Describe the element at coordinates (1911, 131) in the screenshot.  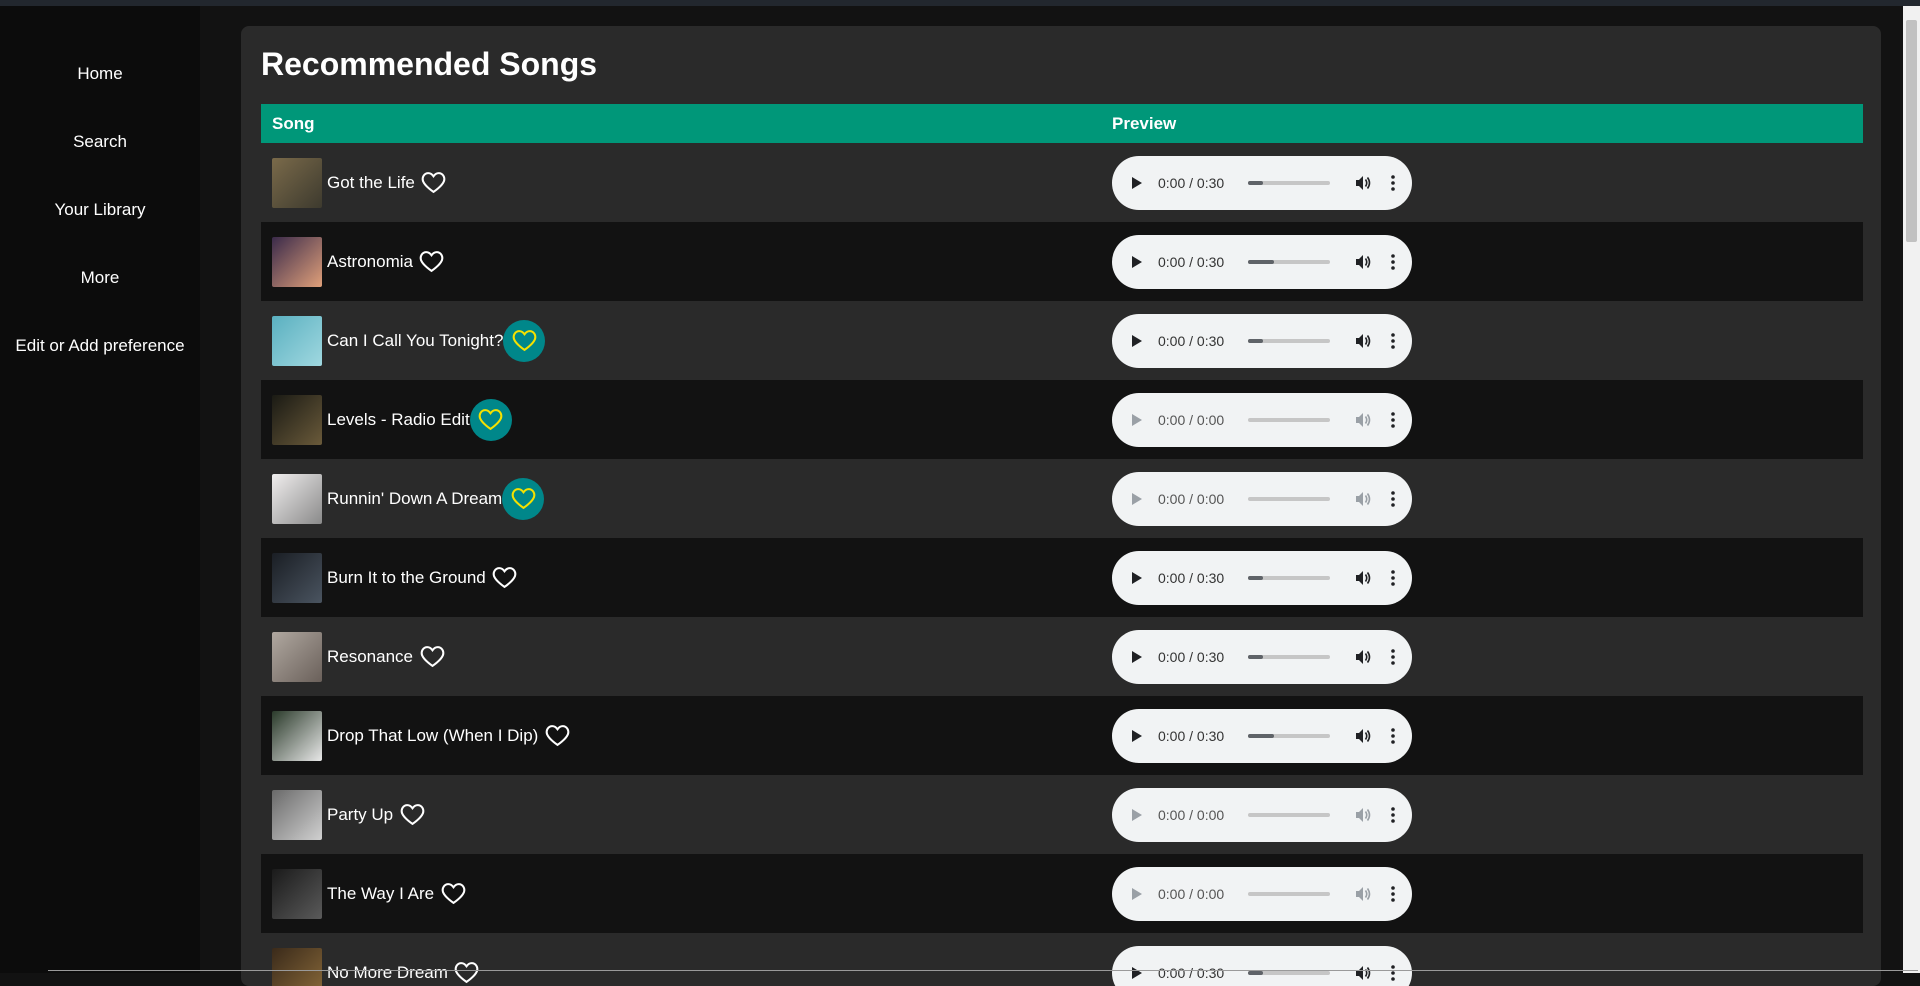
I see `scrollbar-thumb` at that location.